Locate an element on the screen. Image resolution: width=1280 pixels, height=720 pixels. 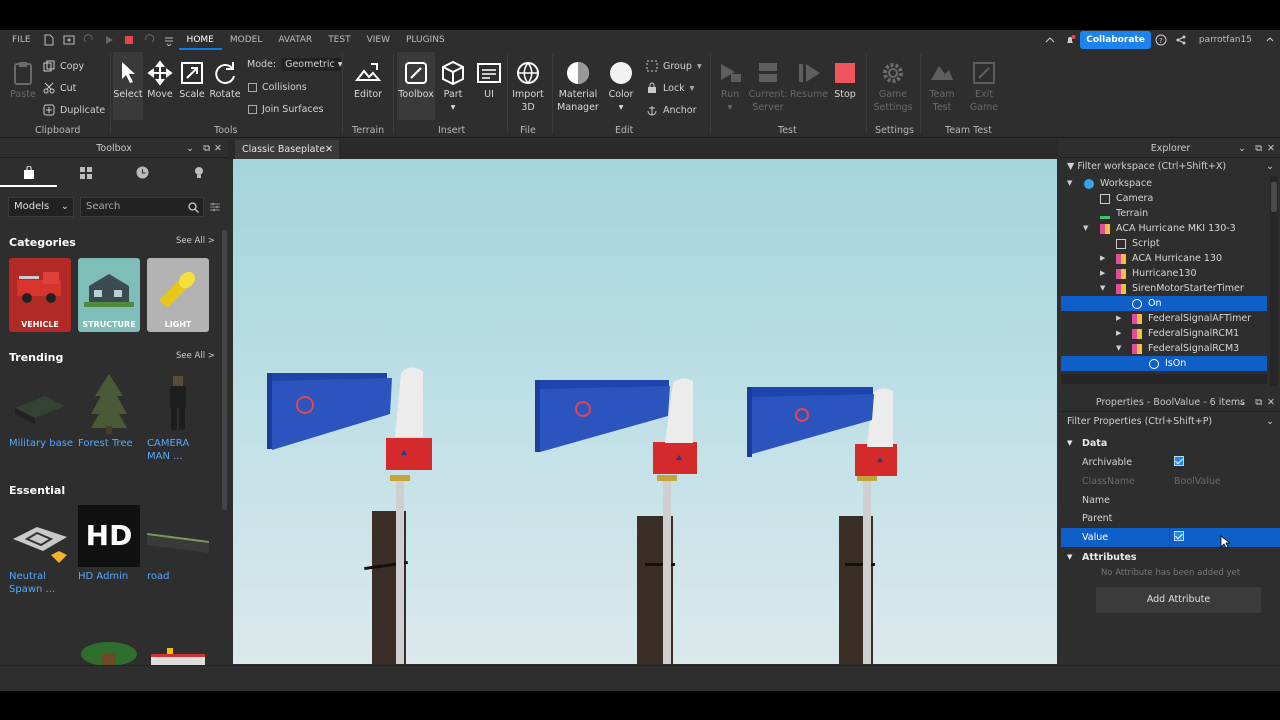
collapse-ribbon-icon is located at coordinates (1050, 40).